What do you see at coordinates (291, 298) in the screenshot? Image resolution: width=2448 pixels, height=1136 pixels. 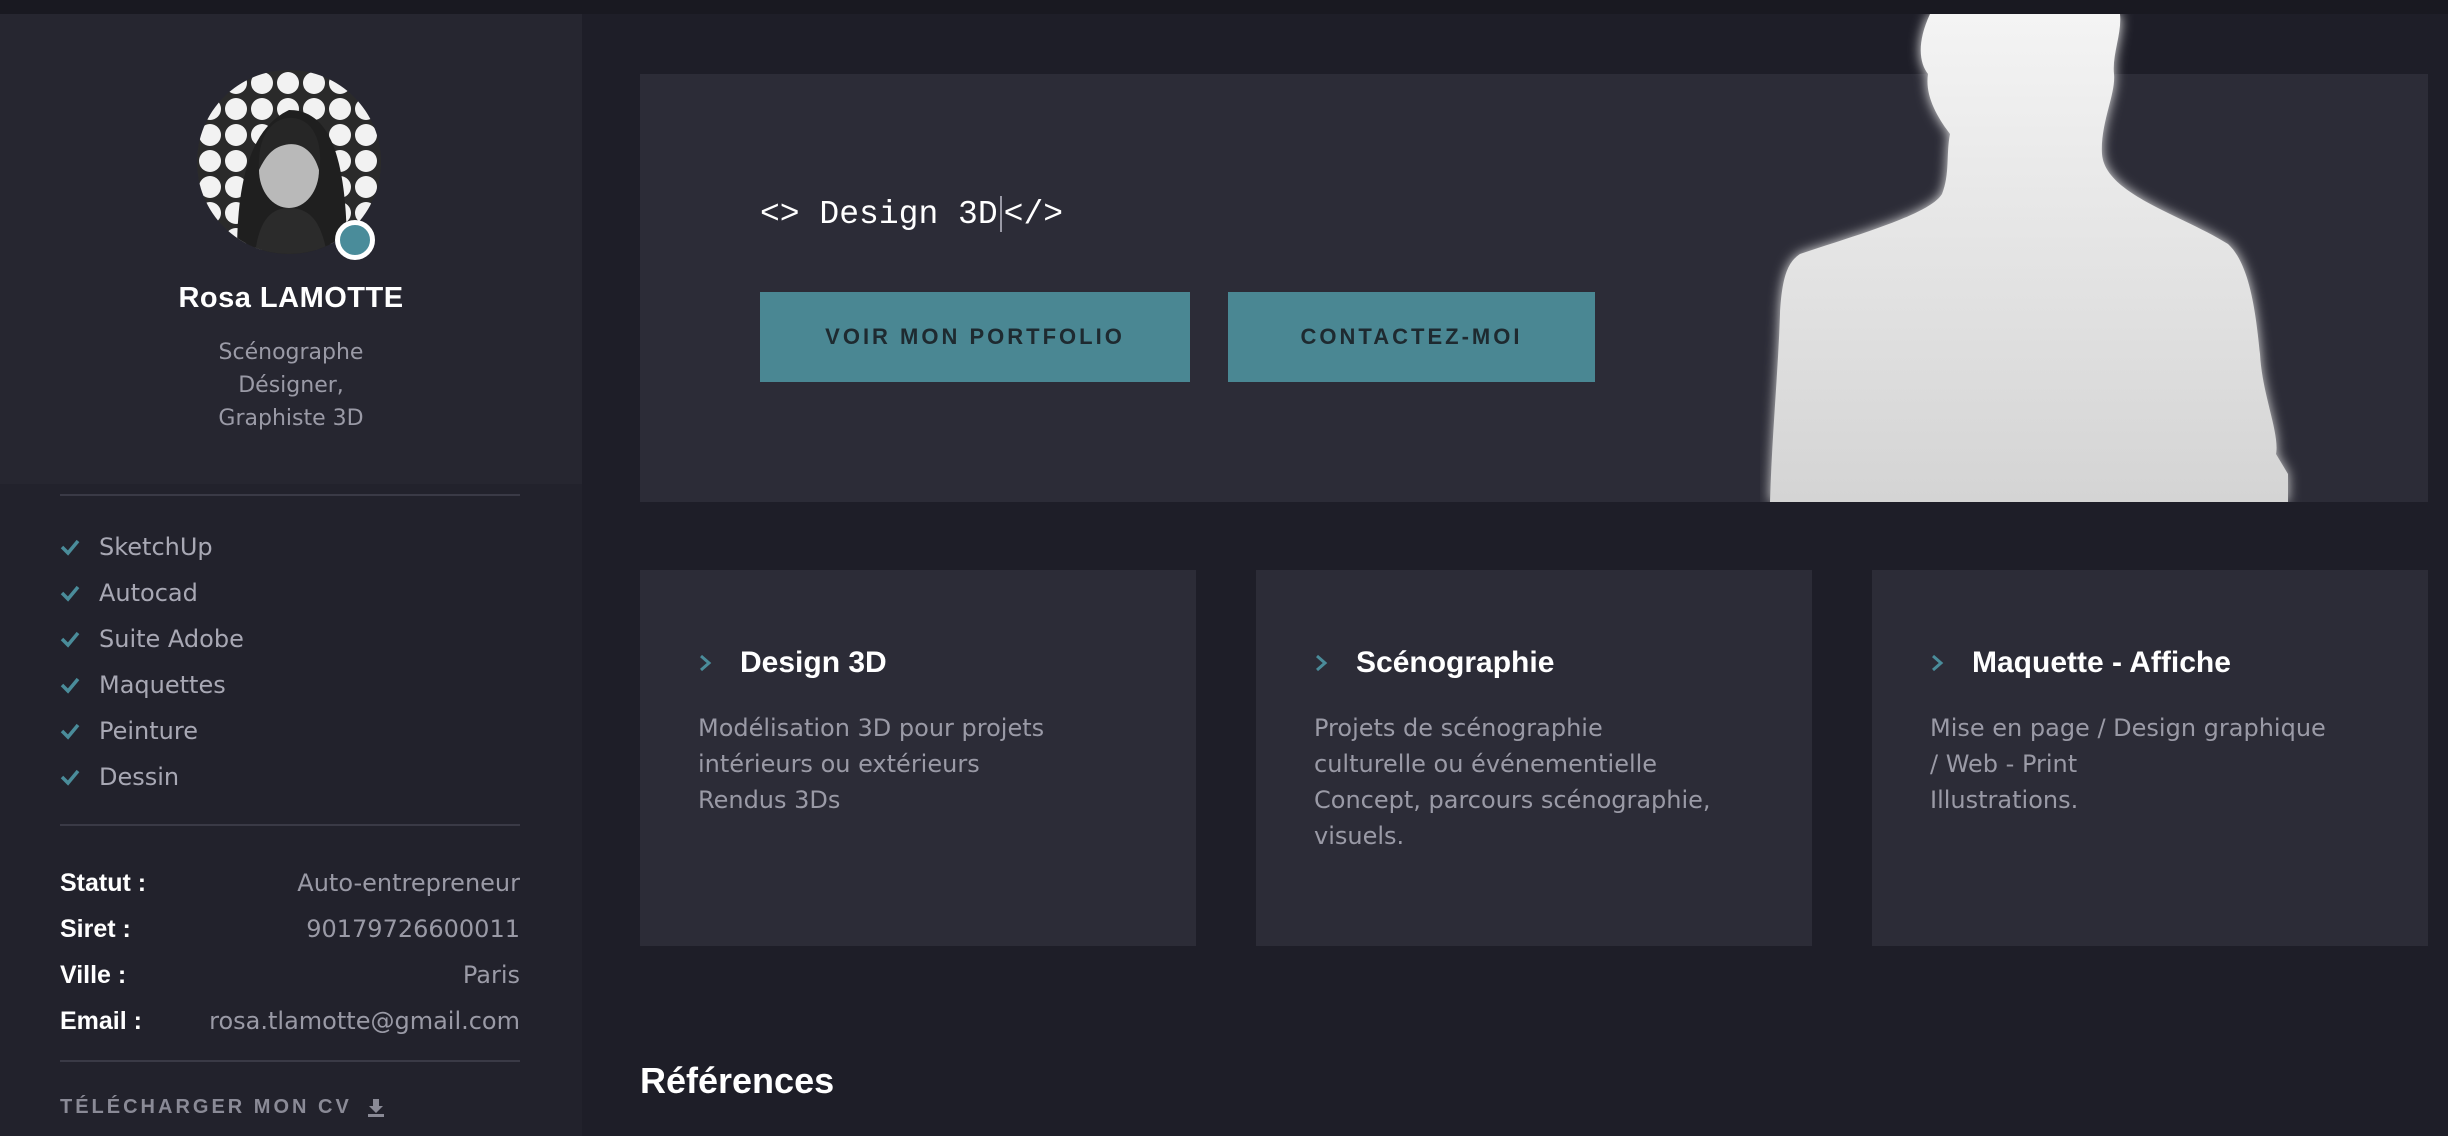 I see `profile-name: Rosa LAMOTTE` at bounding box center [291, 298].